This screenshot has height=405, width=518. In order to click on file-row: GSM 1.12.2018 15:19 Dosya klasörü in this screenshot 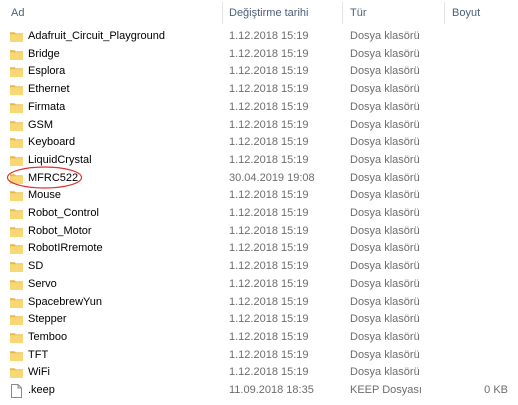, I will do `click(259, 126)`.